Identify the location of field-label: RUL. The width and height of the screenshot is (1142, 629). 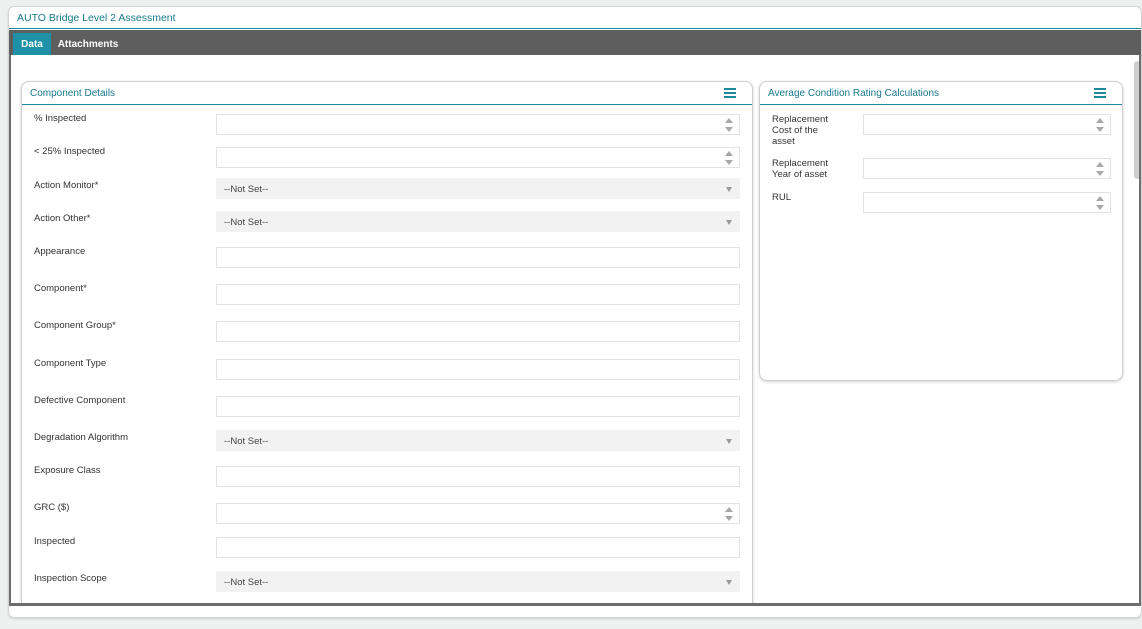
(782, 197).